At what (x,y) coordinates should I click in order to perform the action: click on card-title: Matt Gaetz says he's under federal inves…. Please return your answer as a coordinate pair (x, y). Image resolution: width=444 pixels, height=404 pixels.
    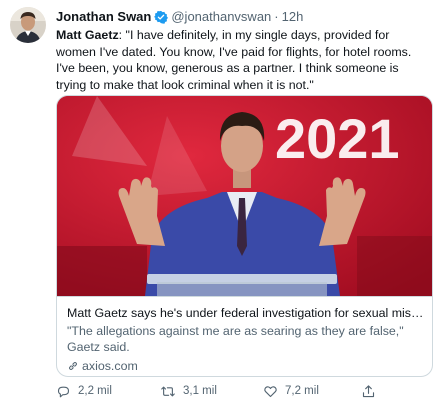
    Looking at the image, I should click on (245, 313).